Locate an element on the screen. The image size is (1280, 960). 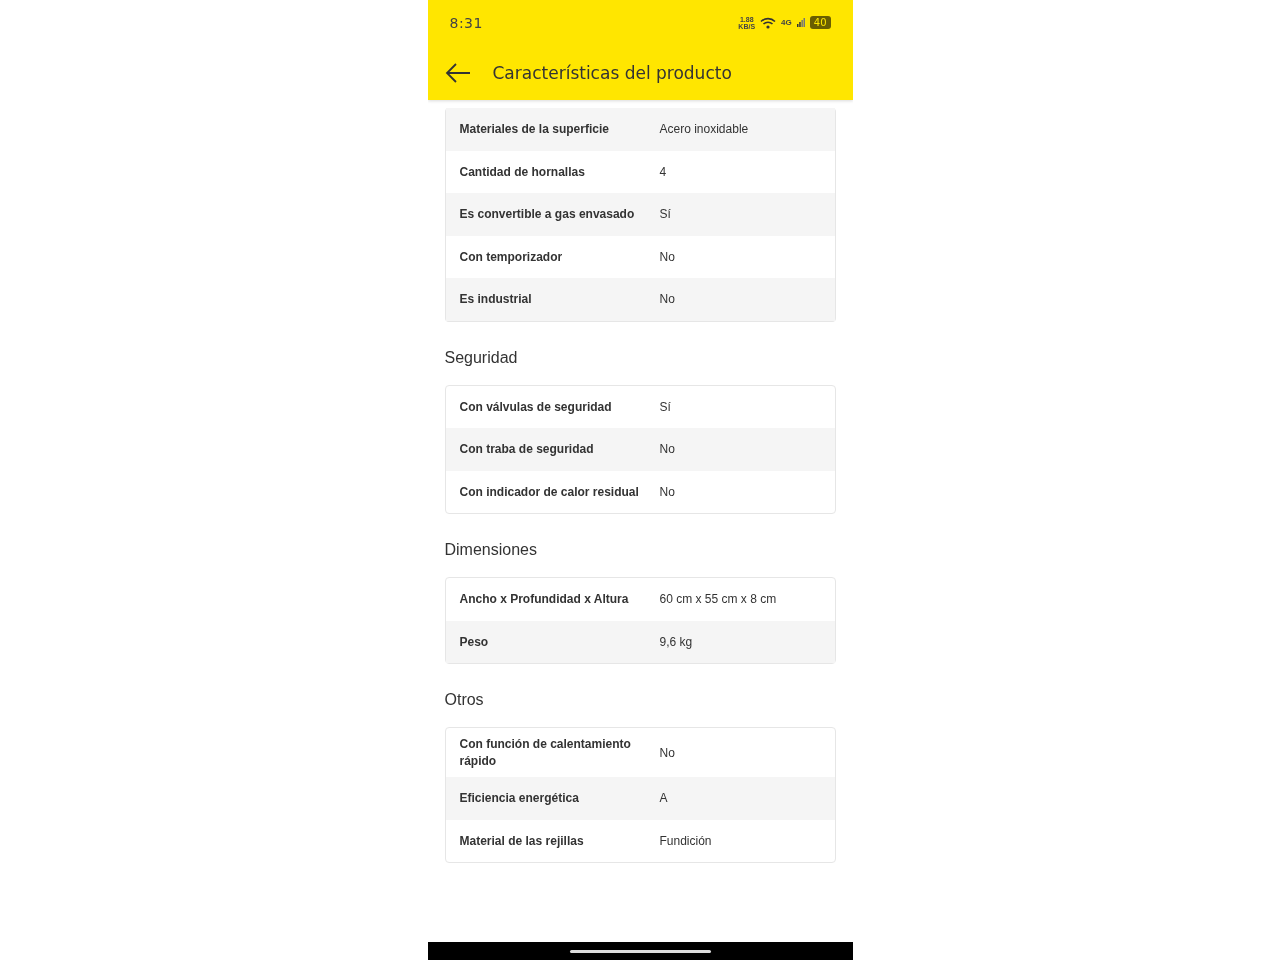
spec-value: 4 is located at coordinates (663, 171).